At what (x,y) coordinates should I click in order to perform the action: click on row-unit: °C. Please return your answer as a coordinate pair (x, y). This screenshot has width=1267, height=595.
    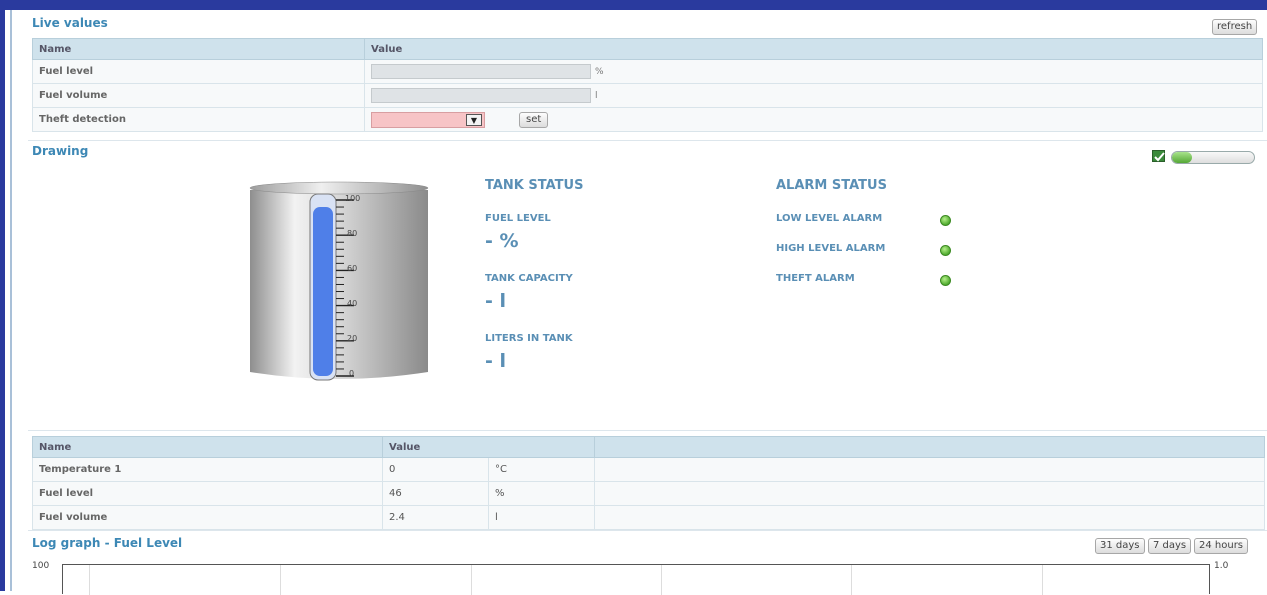
    Looking at the image, I should click on (541, 469).